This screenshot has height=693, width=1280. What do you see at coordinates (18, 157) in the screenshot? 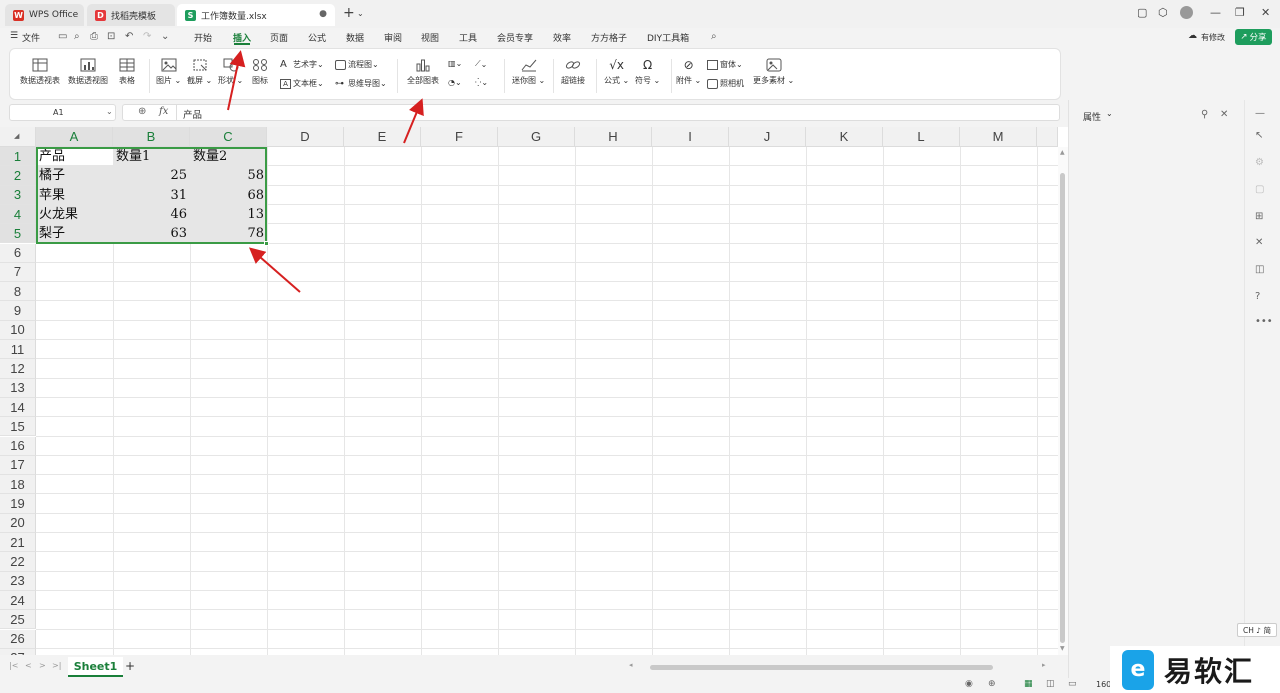
I see `row-header-1: 1` at bounding box center [18, 157].